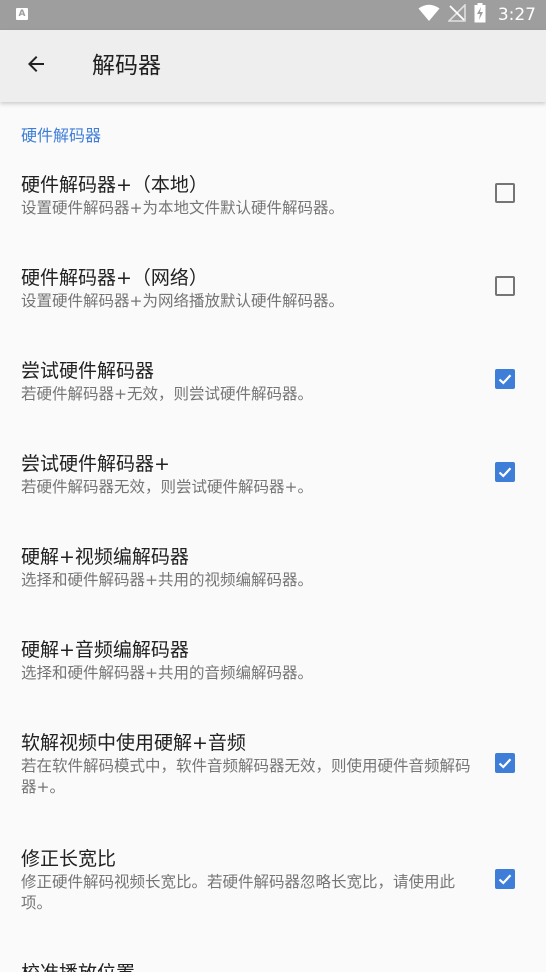 The width and height of the screenshot is (546, 972). I want to click on setting-title: 尝试硬件解码器, so click(88, 371).